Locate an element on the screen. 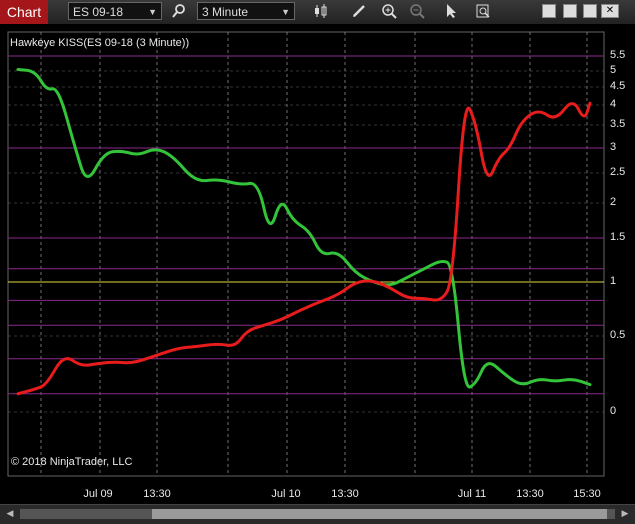 Image resolution: width=635 pixels, height=524 pixels. pencil-icon is located at coordinates (359, 12).